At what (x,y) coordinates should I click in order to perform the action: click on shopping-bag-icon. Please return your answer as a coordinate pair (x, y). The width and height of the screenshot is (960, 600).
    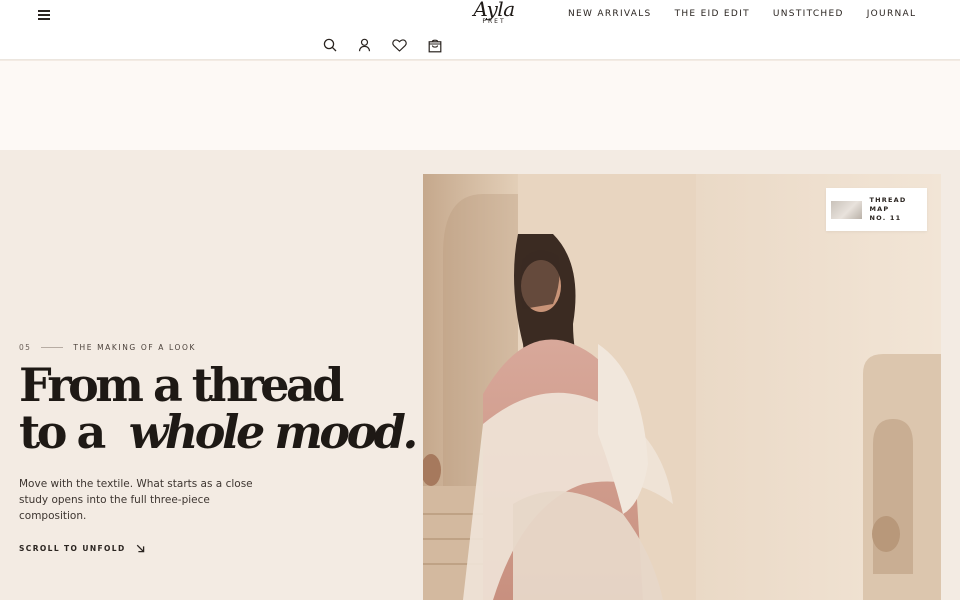
    Looking at the image, I should click on (434, 45).